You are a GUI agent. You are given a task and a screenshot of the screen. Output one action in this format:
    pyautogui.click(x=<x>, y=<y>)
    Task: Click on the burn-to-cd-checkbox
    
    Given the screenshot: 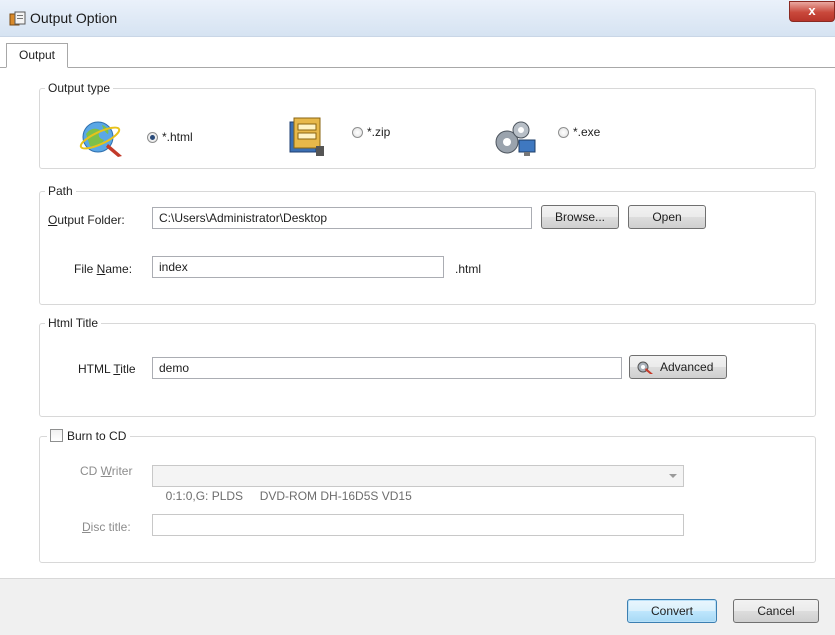 What is the action you would take?
    pyautogui.click(x=56, y=435)
    